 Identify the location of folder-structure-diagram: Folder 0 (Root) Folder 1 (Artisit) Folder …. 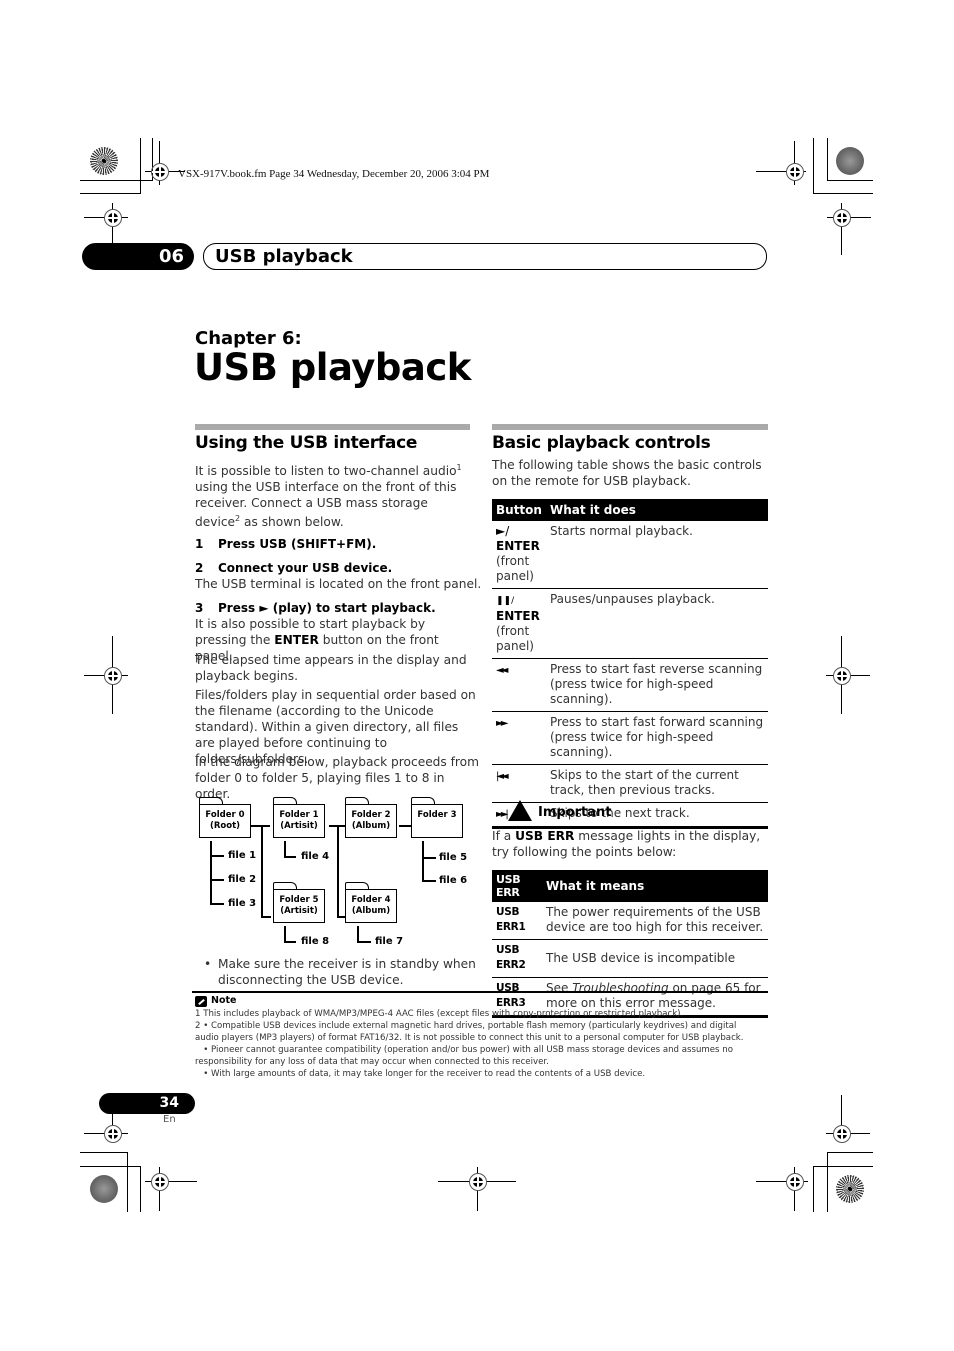
(335, 872).